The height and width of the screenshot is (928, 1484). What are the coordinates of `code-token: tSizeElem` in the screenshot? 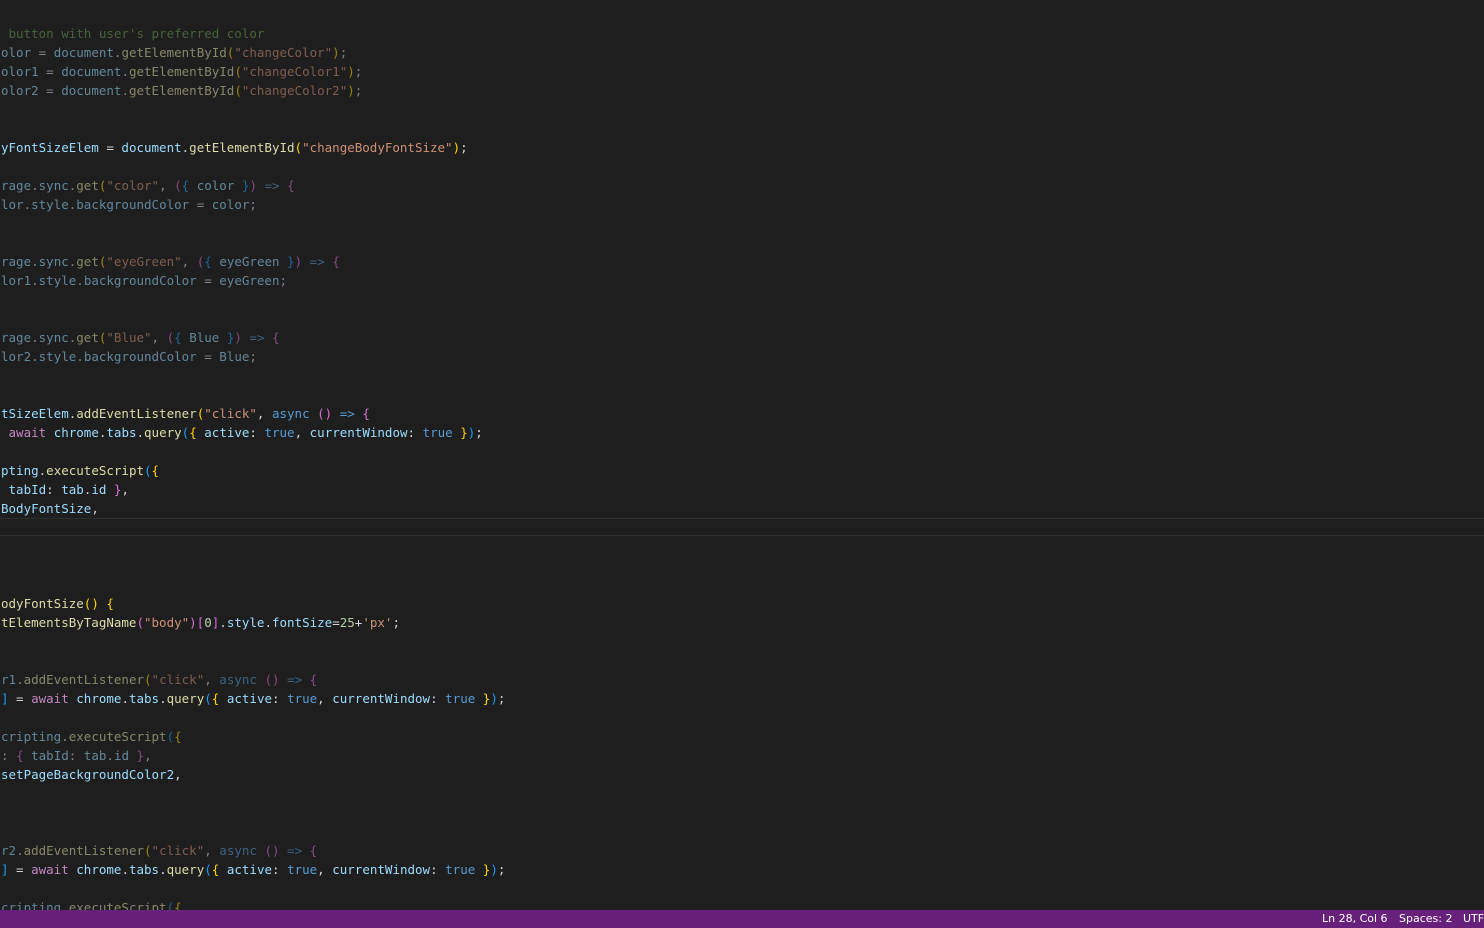 It's located at (35, 413).